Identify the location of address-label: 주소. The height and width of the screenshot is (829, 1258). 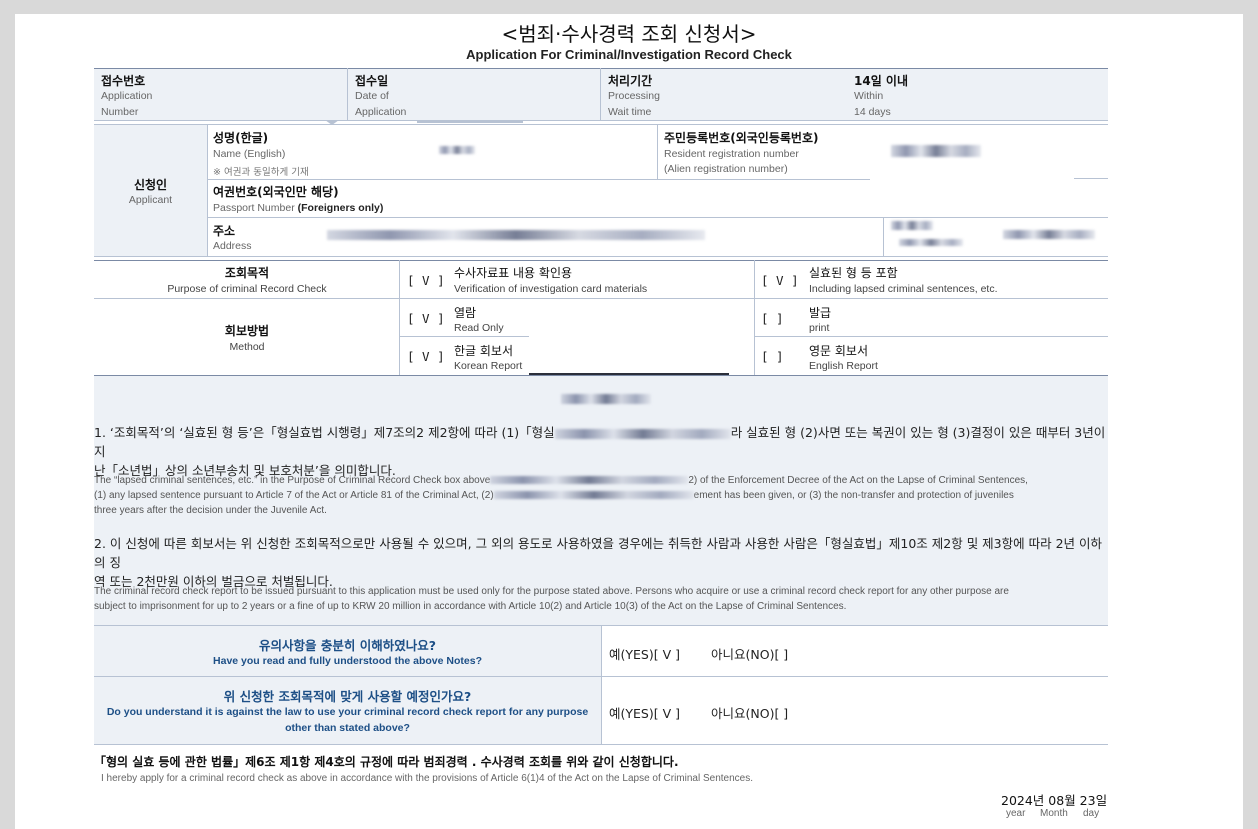
(224, 231).